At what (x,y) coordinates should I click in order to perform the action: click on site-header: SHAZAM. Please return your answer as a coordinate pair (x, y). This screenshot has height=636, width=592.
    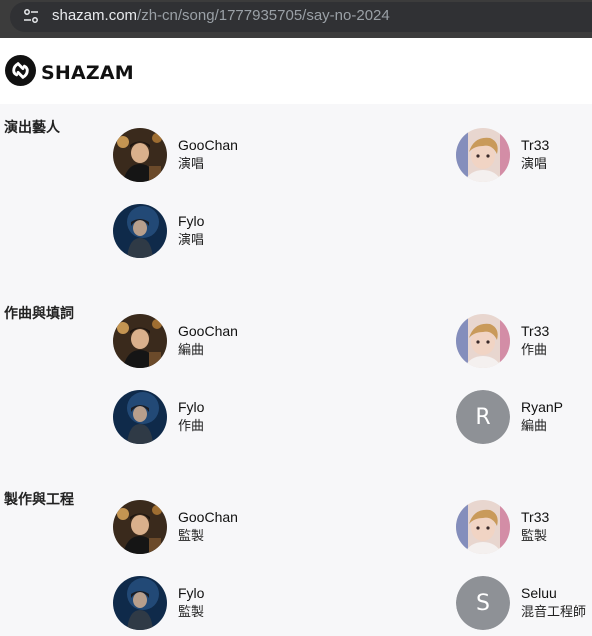
    Looking at the image, I should click on (296, 71).